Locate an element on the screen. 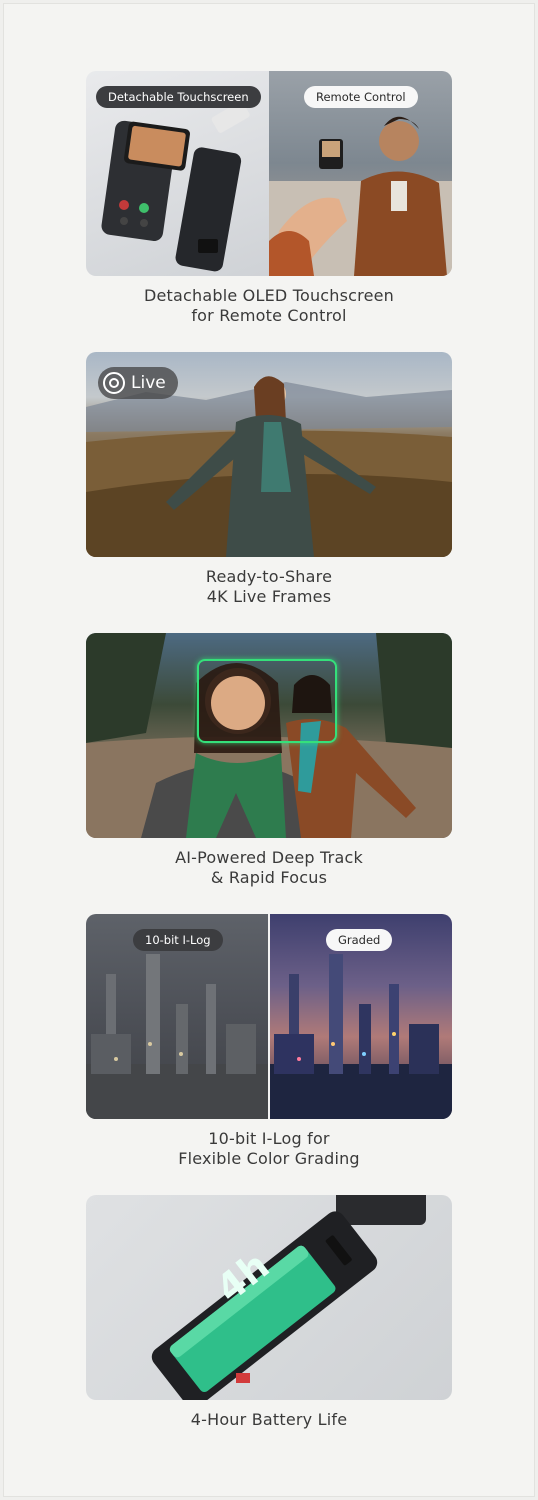  ilog-image: 10-bit I-Log Graded is located at coordinates (269, 1016).